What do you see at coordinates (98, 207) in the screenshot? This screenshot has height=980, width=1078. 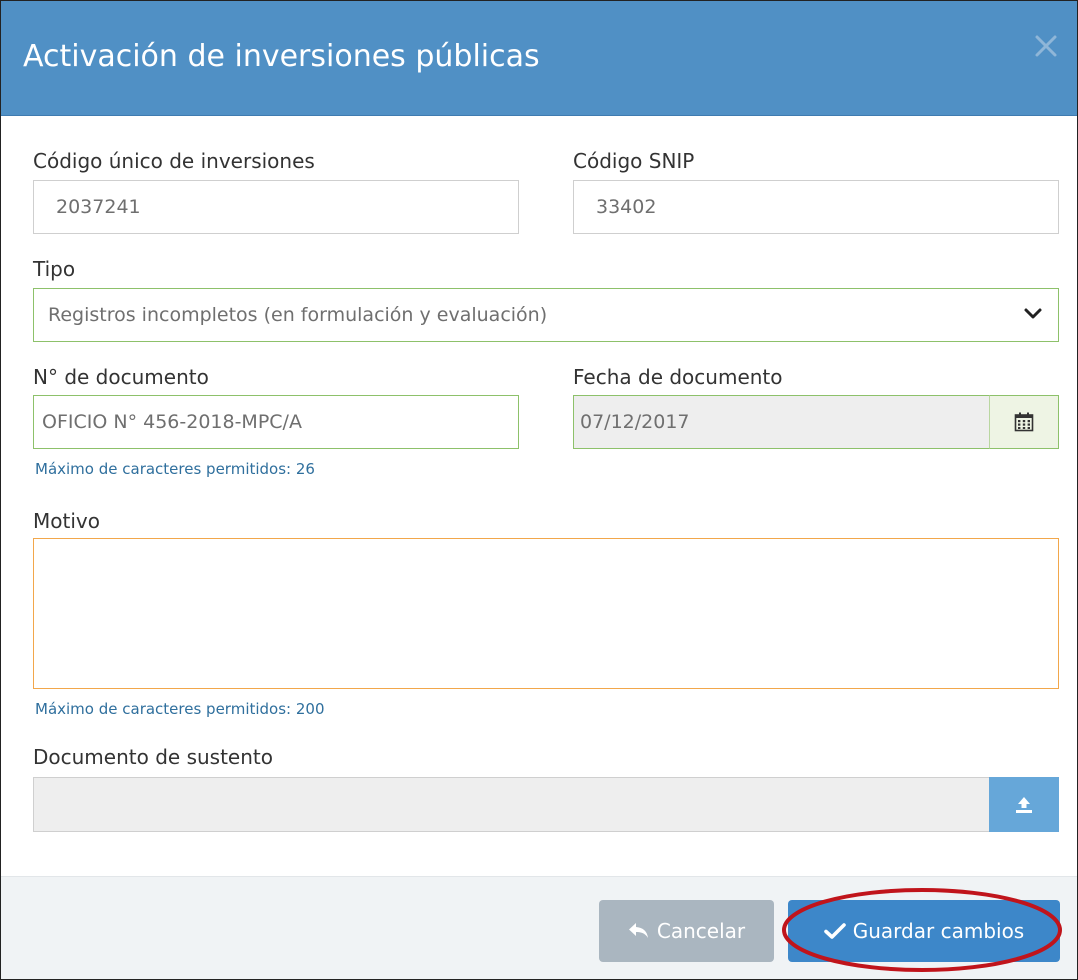 I see `codigo-unico-value: 2037241` at bounding box center [98, 207].